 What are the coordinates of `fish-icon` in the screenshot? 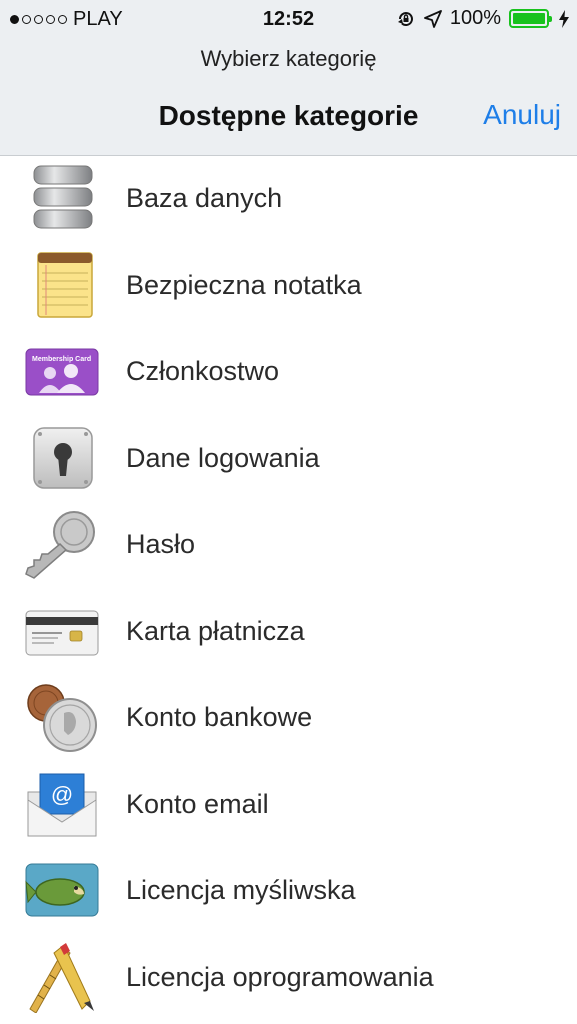 It's located at (62, 890).